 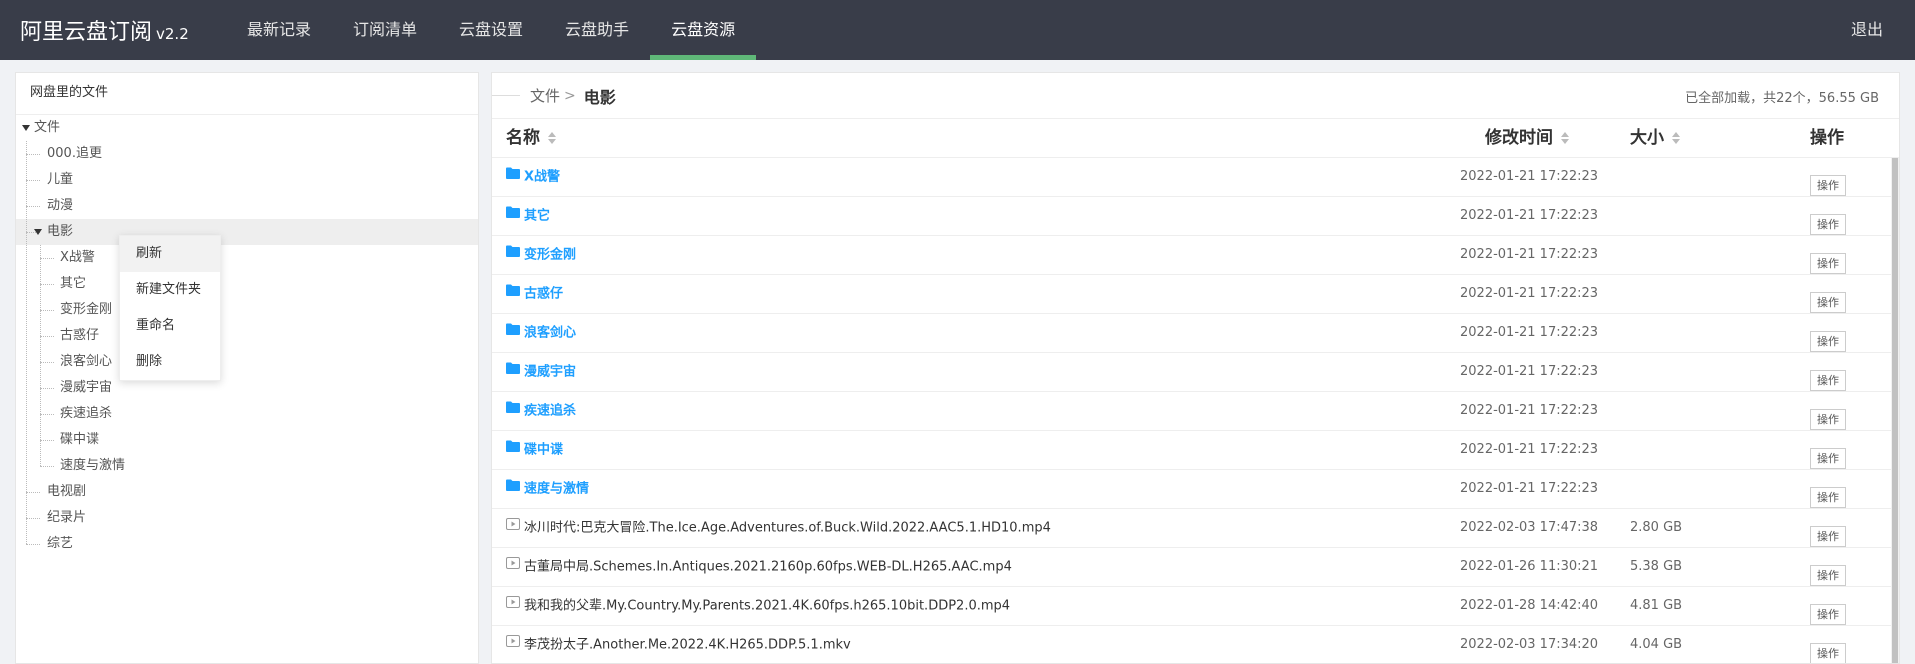 I want to click on tree-node: 其它, so click(x=247, y=284).